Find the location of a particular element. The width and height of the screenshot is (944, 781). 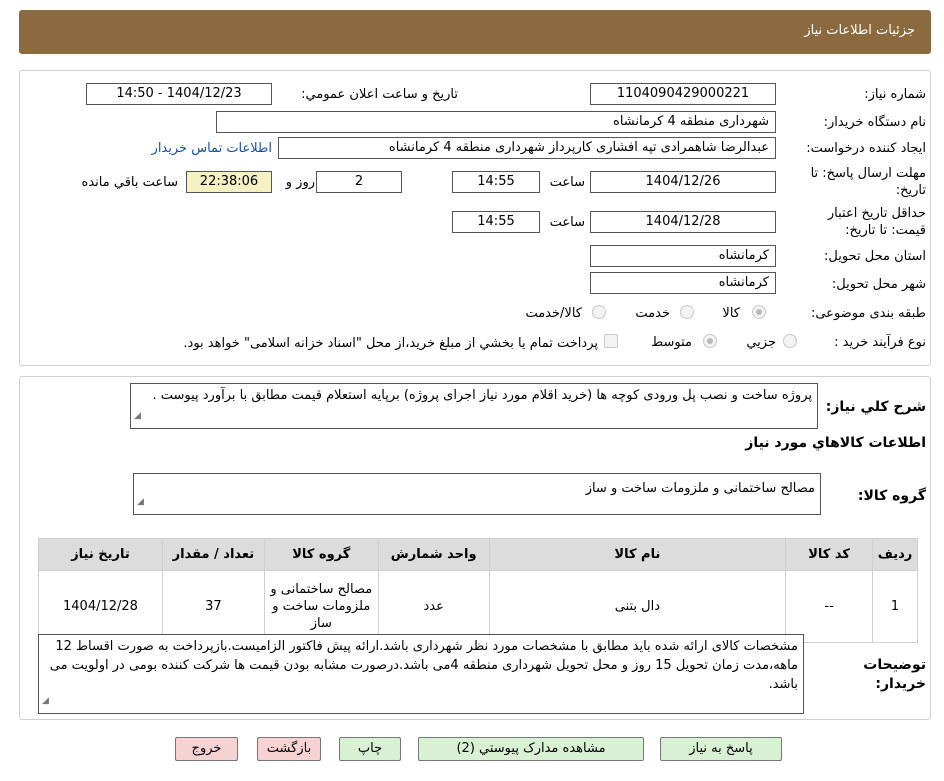

remaining-time-field: 22:38:06 is located at coordinates (229, 182).